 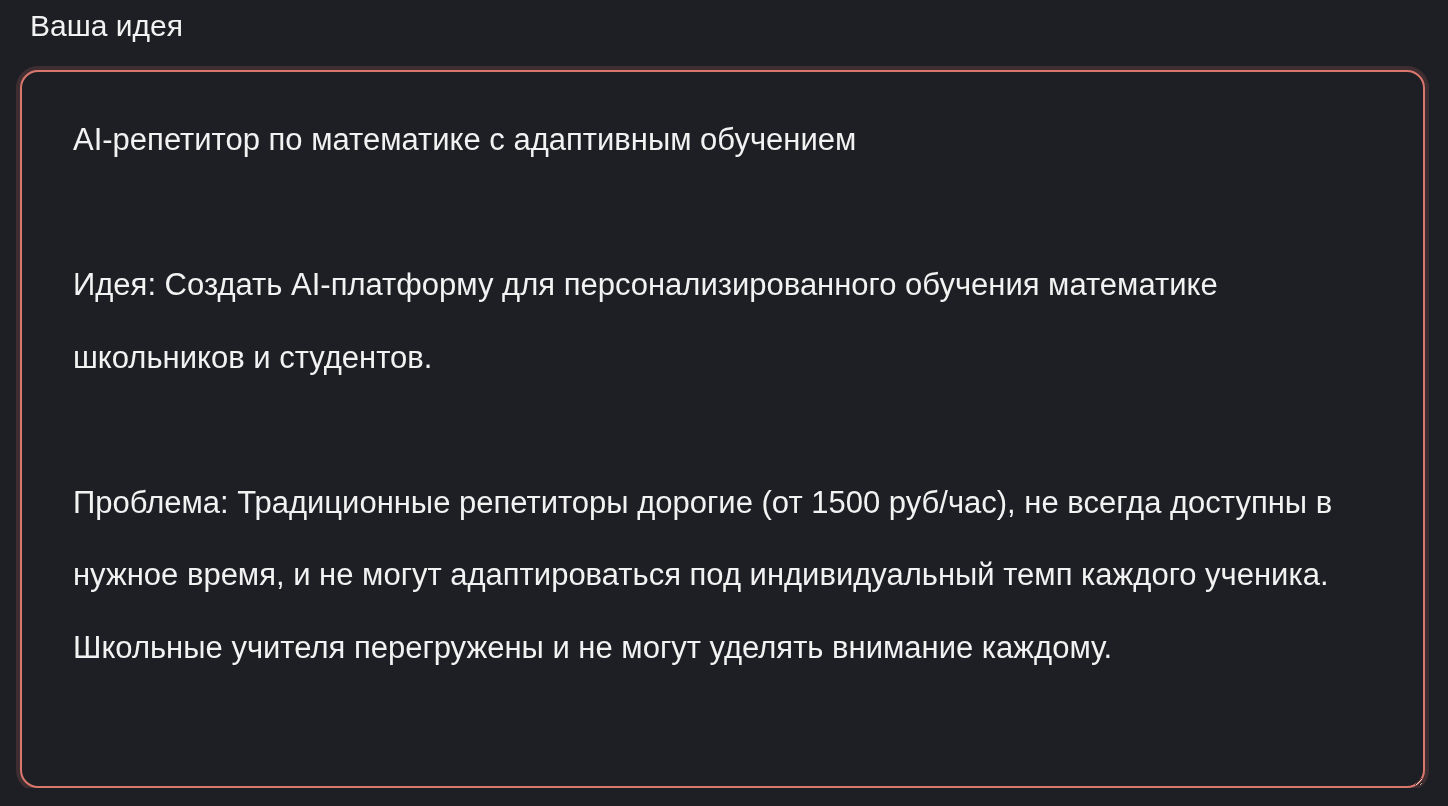 I want to click on field-label: Ваша идея, so click(x=106, y=26).